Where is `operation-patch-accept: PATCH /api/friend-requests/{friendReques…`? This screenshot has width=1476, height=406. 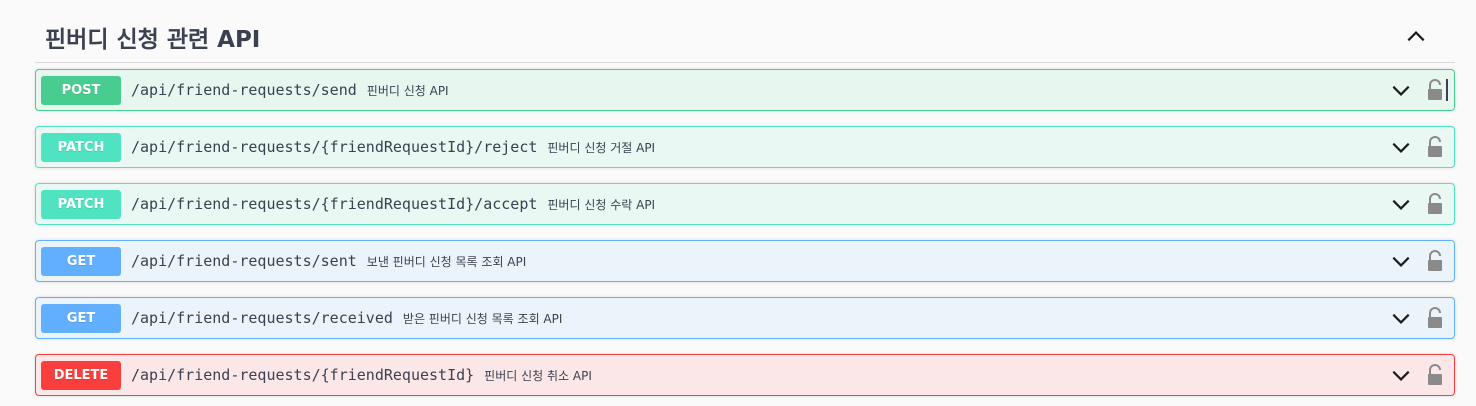 operation-patch-accept: PATCH /api/friend-requests/{friendReques… is located at coordinates (745, 204).